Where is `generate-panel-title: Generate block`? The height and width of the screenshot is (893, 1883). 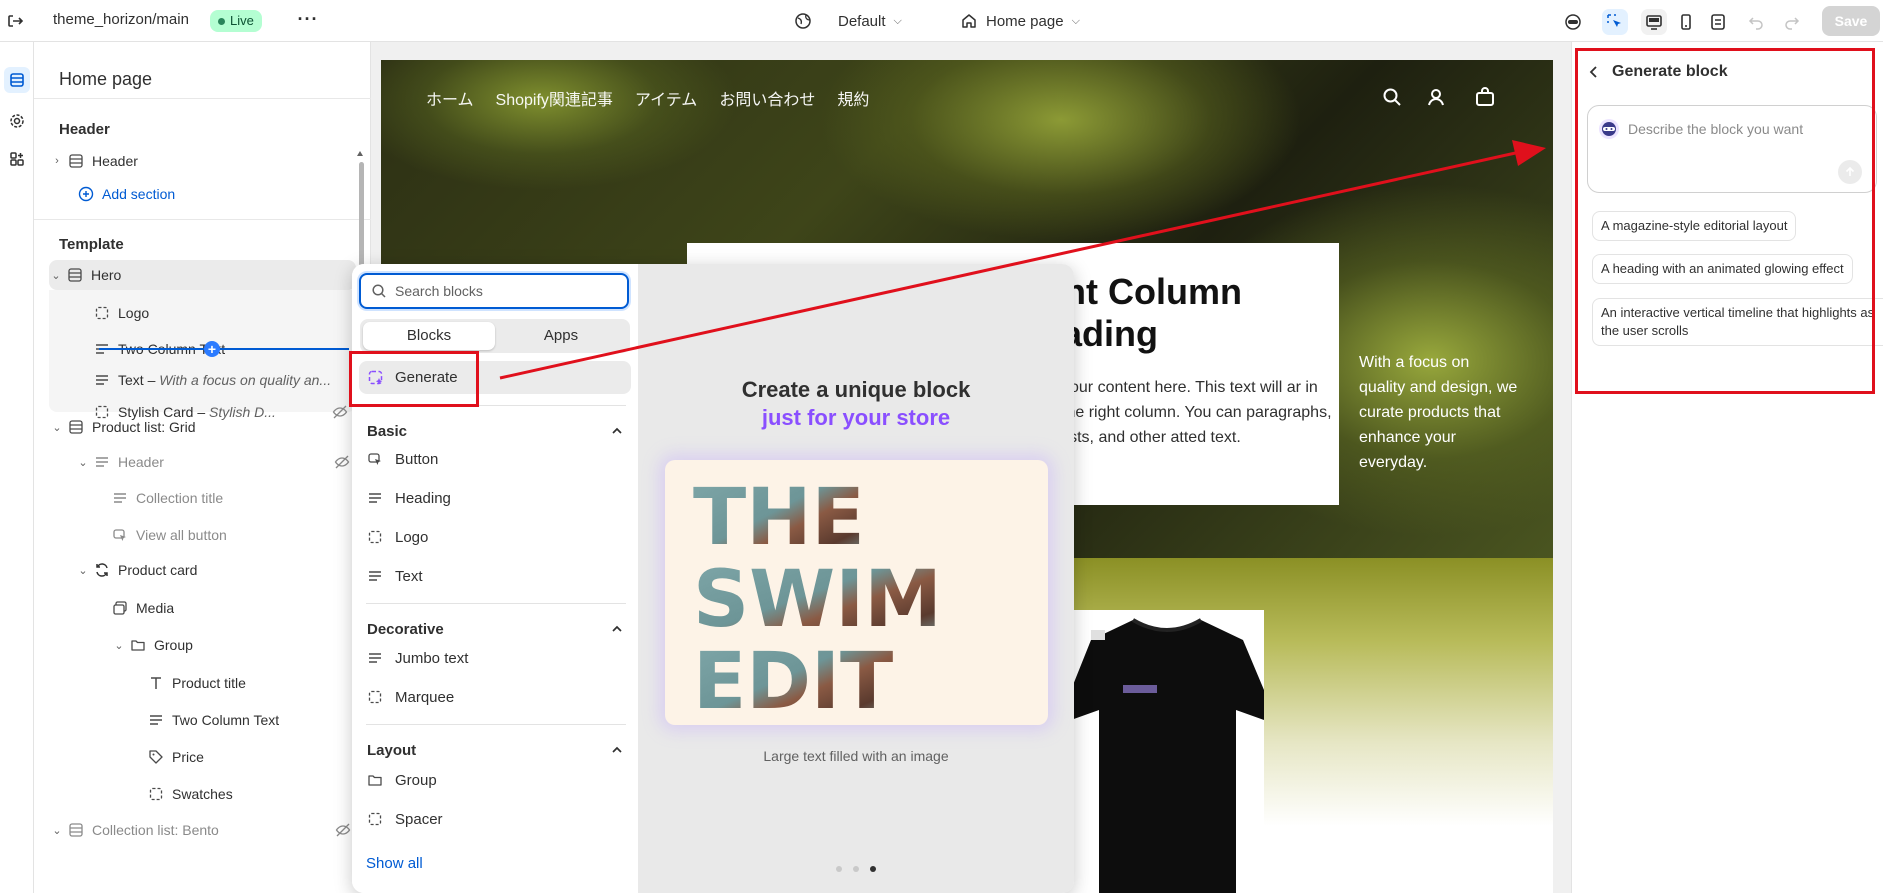 generate-panel-title: Generate block is located at coordinates (1670, 71).